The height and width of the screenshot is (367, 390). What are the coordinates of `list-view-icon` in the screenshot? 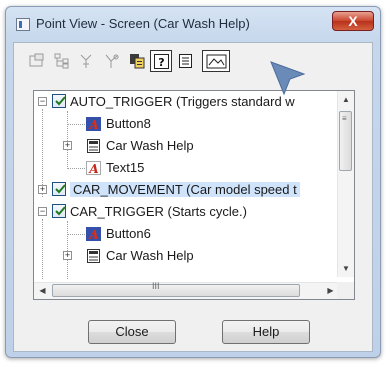 It's located at (185, 61).